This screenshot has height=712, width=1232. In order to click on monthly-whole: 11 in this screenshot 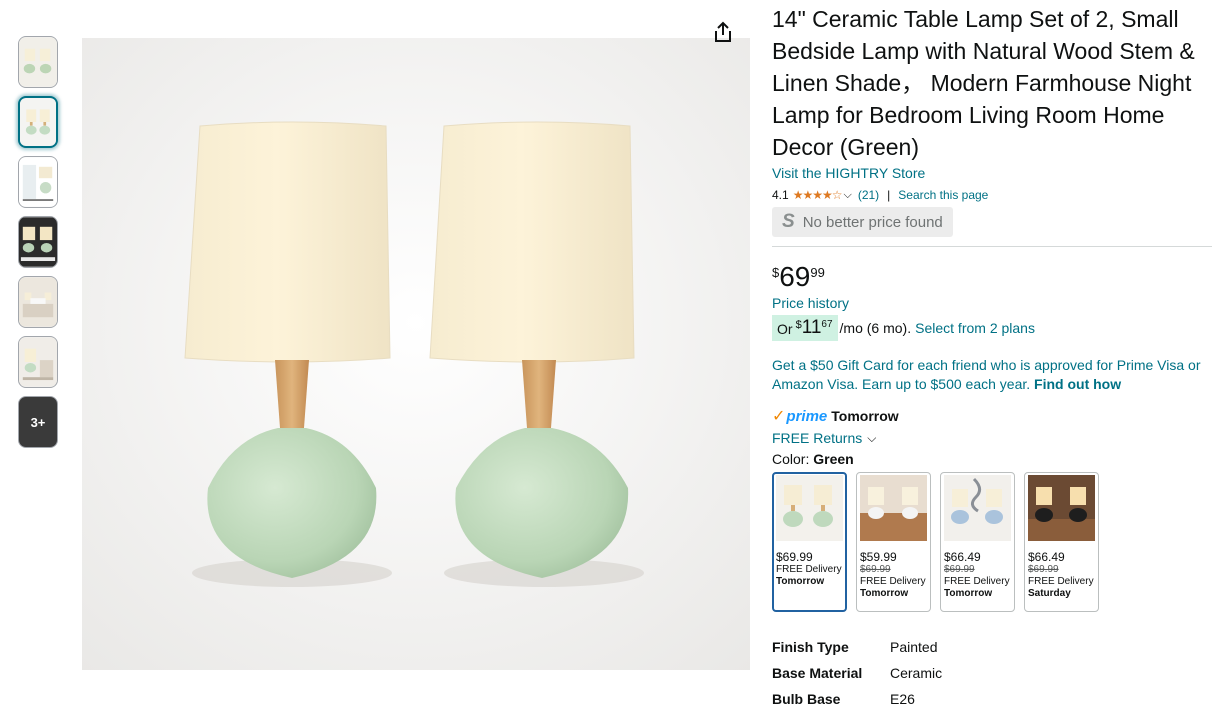, I will do `click(811, 327)`.